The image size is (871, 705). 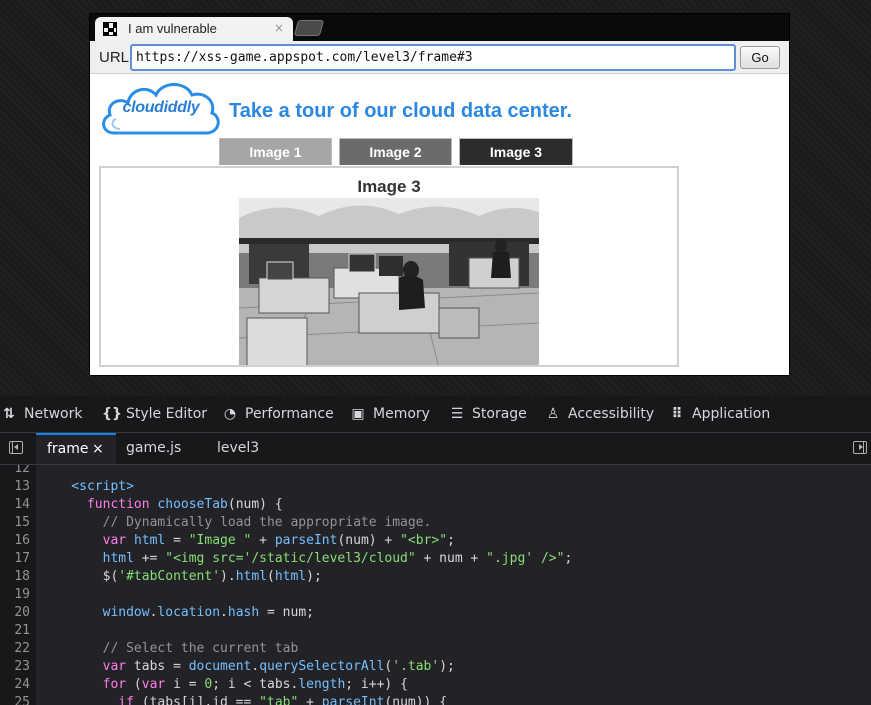 I want to click on panel-style-editor: {} Style Editor, so click(x=154, y=414).